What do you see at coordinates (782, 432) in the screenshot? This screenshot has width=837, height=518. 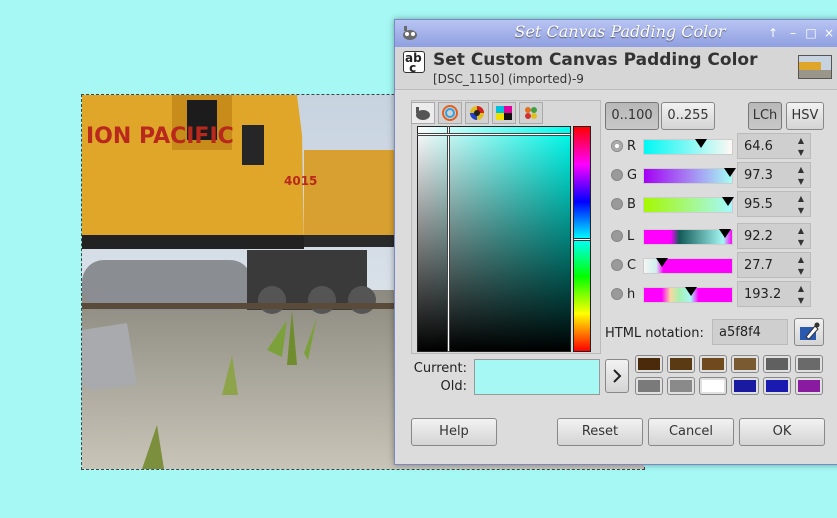 I see `ok-button: OK` at bounding box center [782, 432].